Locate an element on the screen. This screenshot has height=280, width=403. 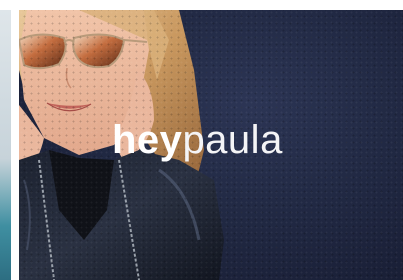
brand-logo: heypaula is located at coordinates (197, 140).